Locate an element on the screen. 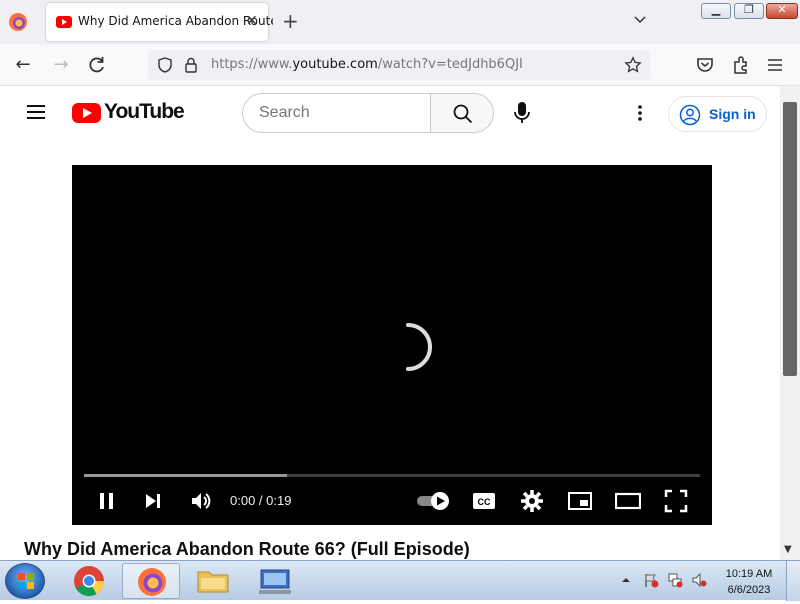 The image size is (800, 604). youtube-favicon-icon is located at coordinates (64, 22).